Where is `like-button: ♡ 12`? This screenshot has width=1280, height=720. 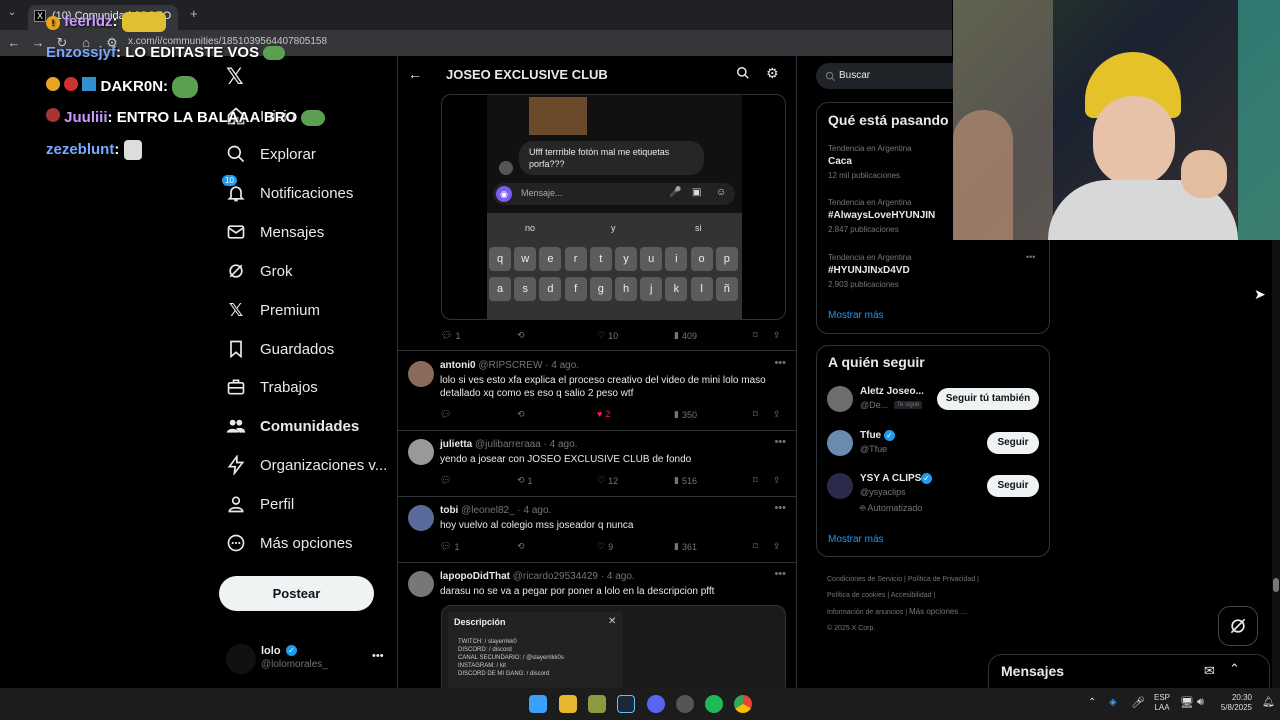 like-button: ♡ 12 is located at coordinates (607, 480).